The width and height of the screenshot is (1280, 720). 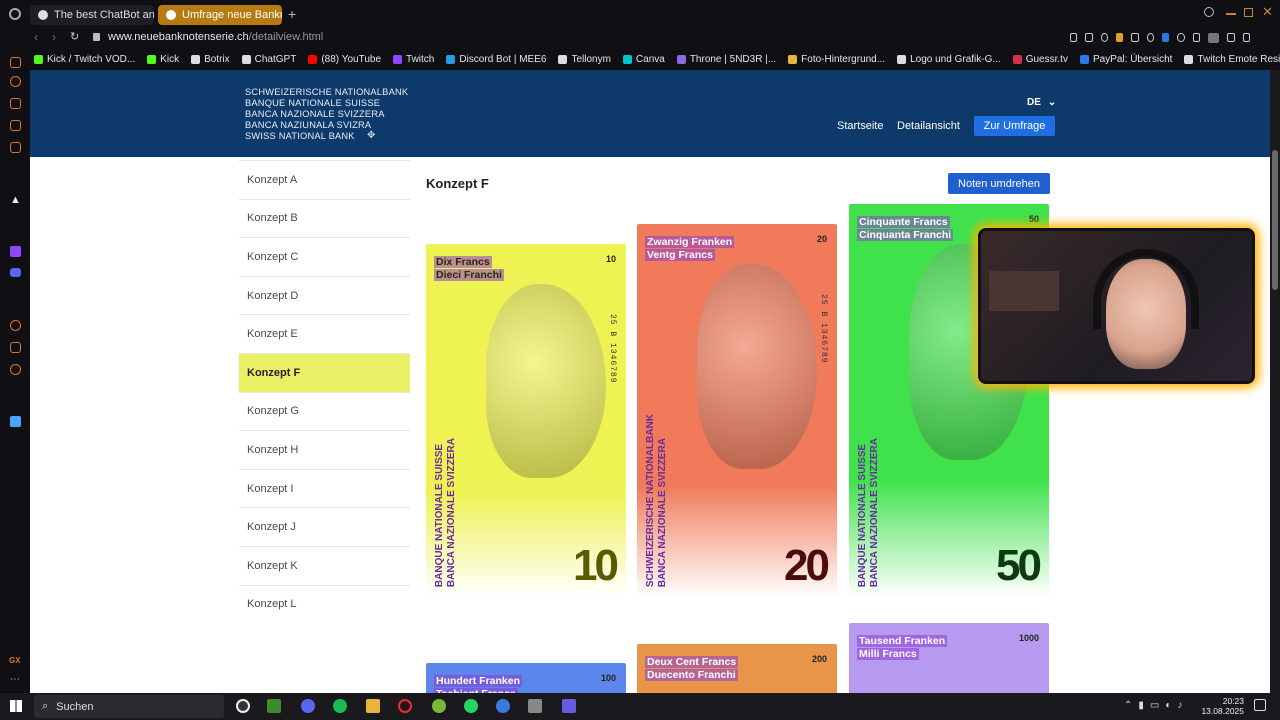 What do you see at coordinates (535, 706) in the screenshot?
I see `app-icon-grey` at bounding box center [535, 706].